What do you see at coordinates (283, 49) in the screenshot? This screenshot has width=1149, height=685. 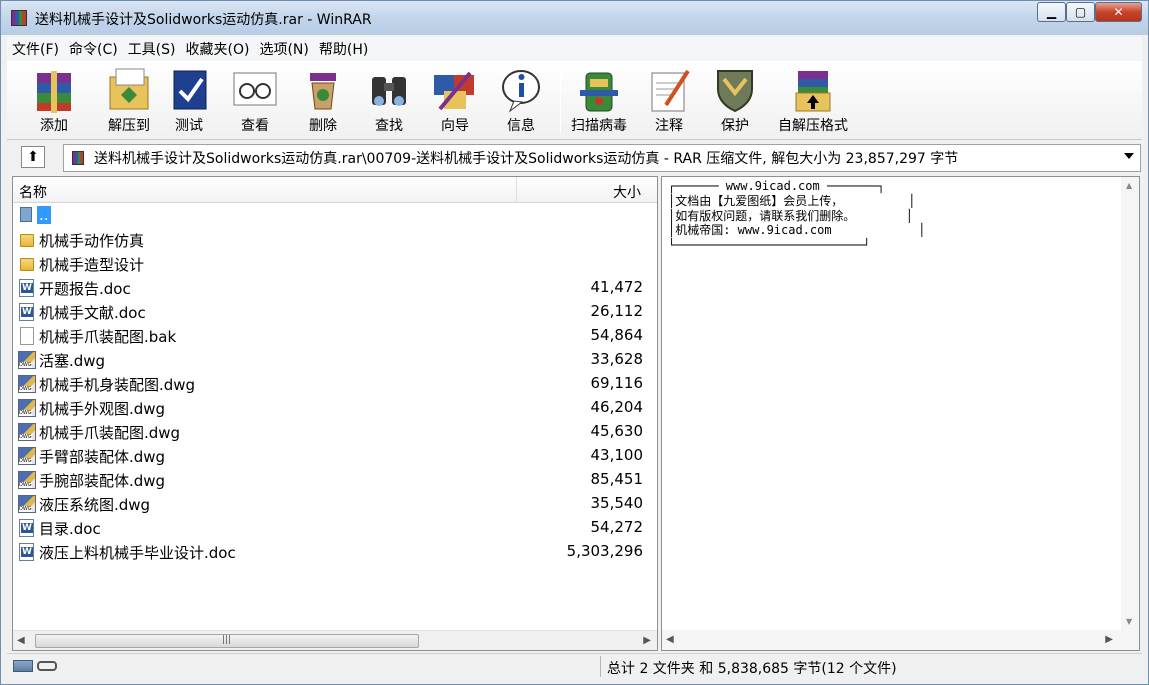 I see `menu-options: 选项(N)` at bounding box center [283, 49].